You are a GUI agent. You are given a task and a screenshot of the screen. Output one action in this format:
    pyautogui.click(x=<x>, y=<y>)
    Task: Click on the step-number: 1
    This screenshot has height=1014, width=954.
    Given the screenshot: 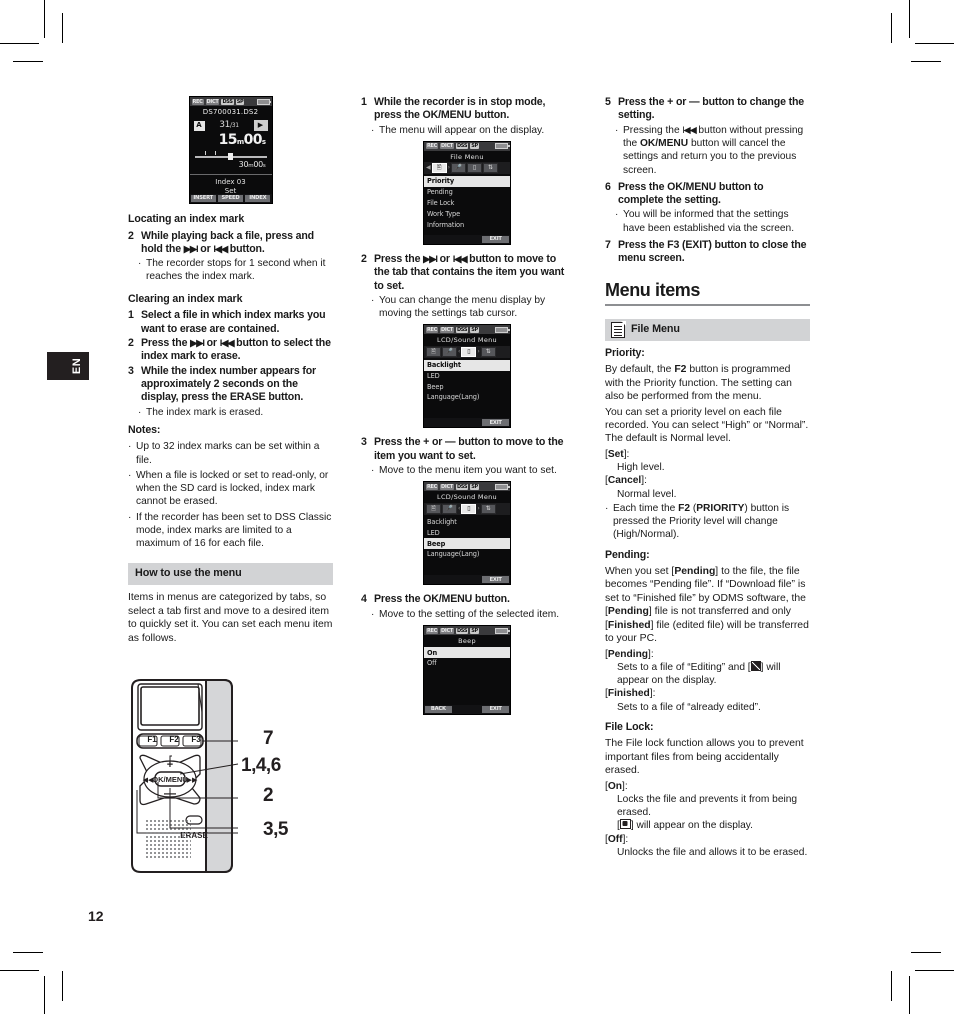 What is the action you would take?
    pyautogui.click(x=364, y=102)
    